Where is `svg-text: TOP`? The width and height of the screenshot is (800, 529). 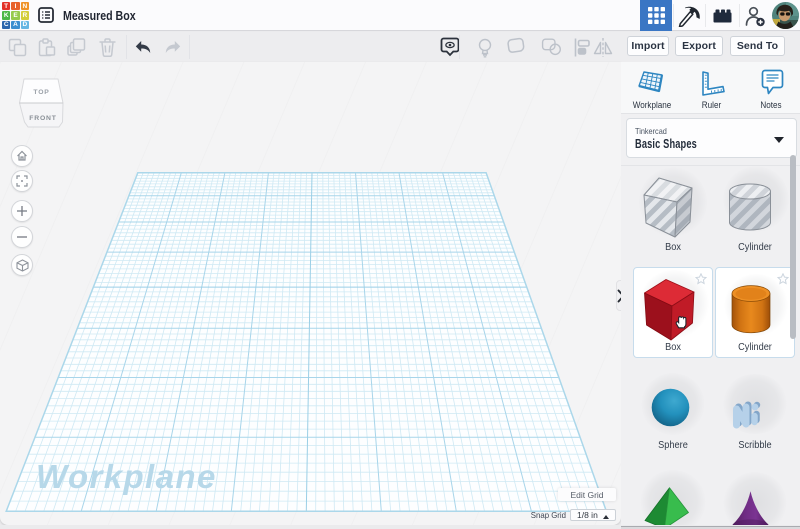 svg-text: TOP is located at coordinates (41, 92).